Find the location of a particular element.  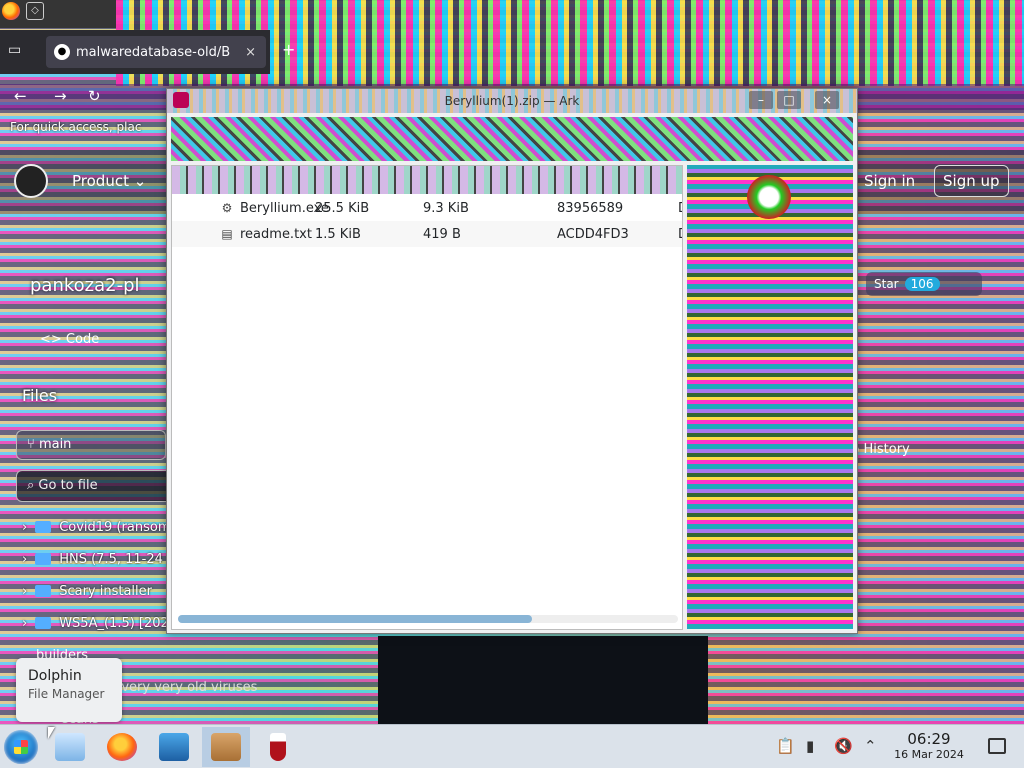

clock-time: 06:29 is located at coordinates (929, 739).